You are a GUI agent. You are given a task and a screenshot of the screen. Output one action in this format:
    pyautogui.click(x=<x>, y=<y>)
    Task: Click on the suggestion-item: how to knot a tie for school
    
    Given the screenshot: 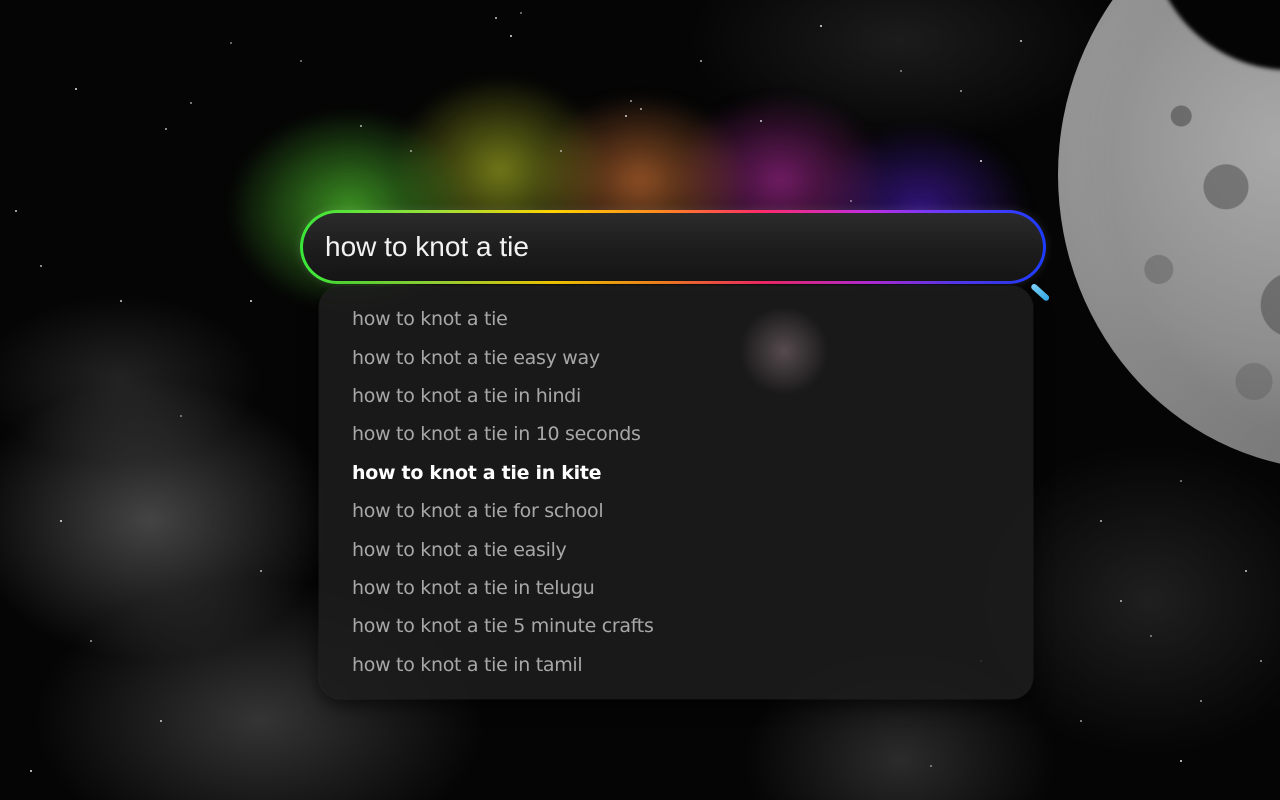 What is the action you would take?
    pyautogui.click(x=676, y=511)
    